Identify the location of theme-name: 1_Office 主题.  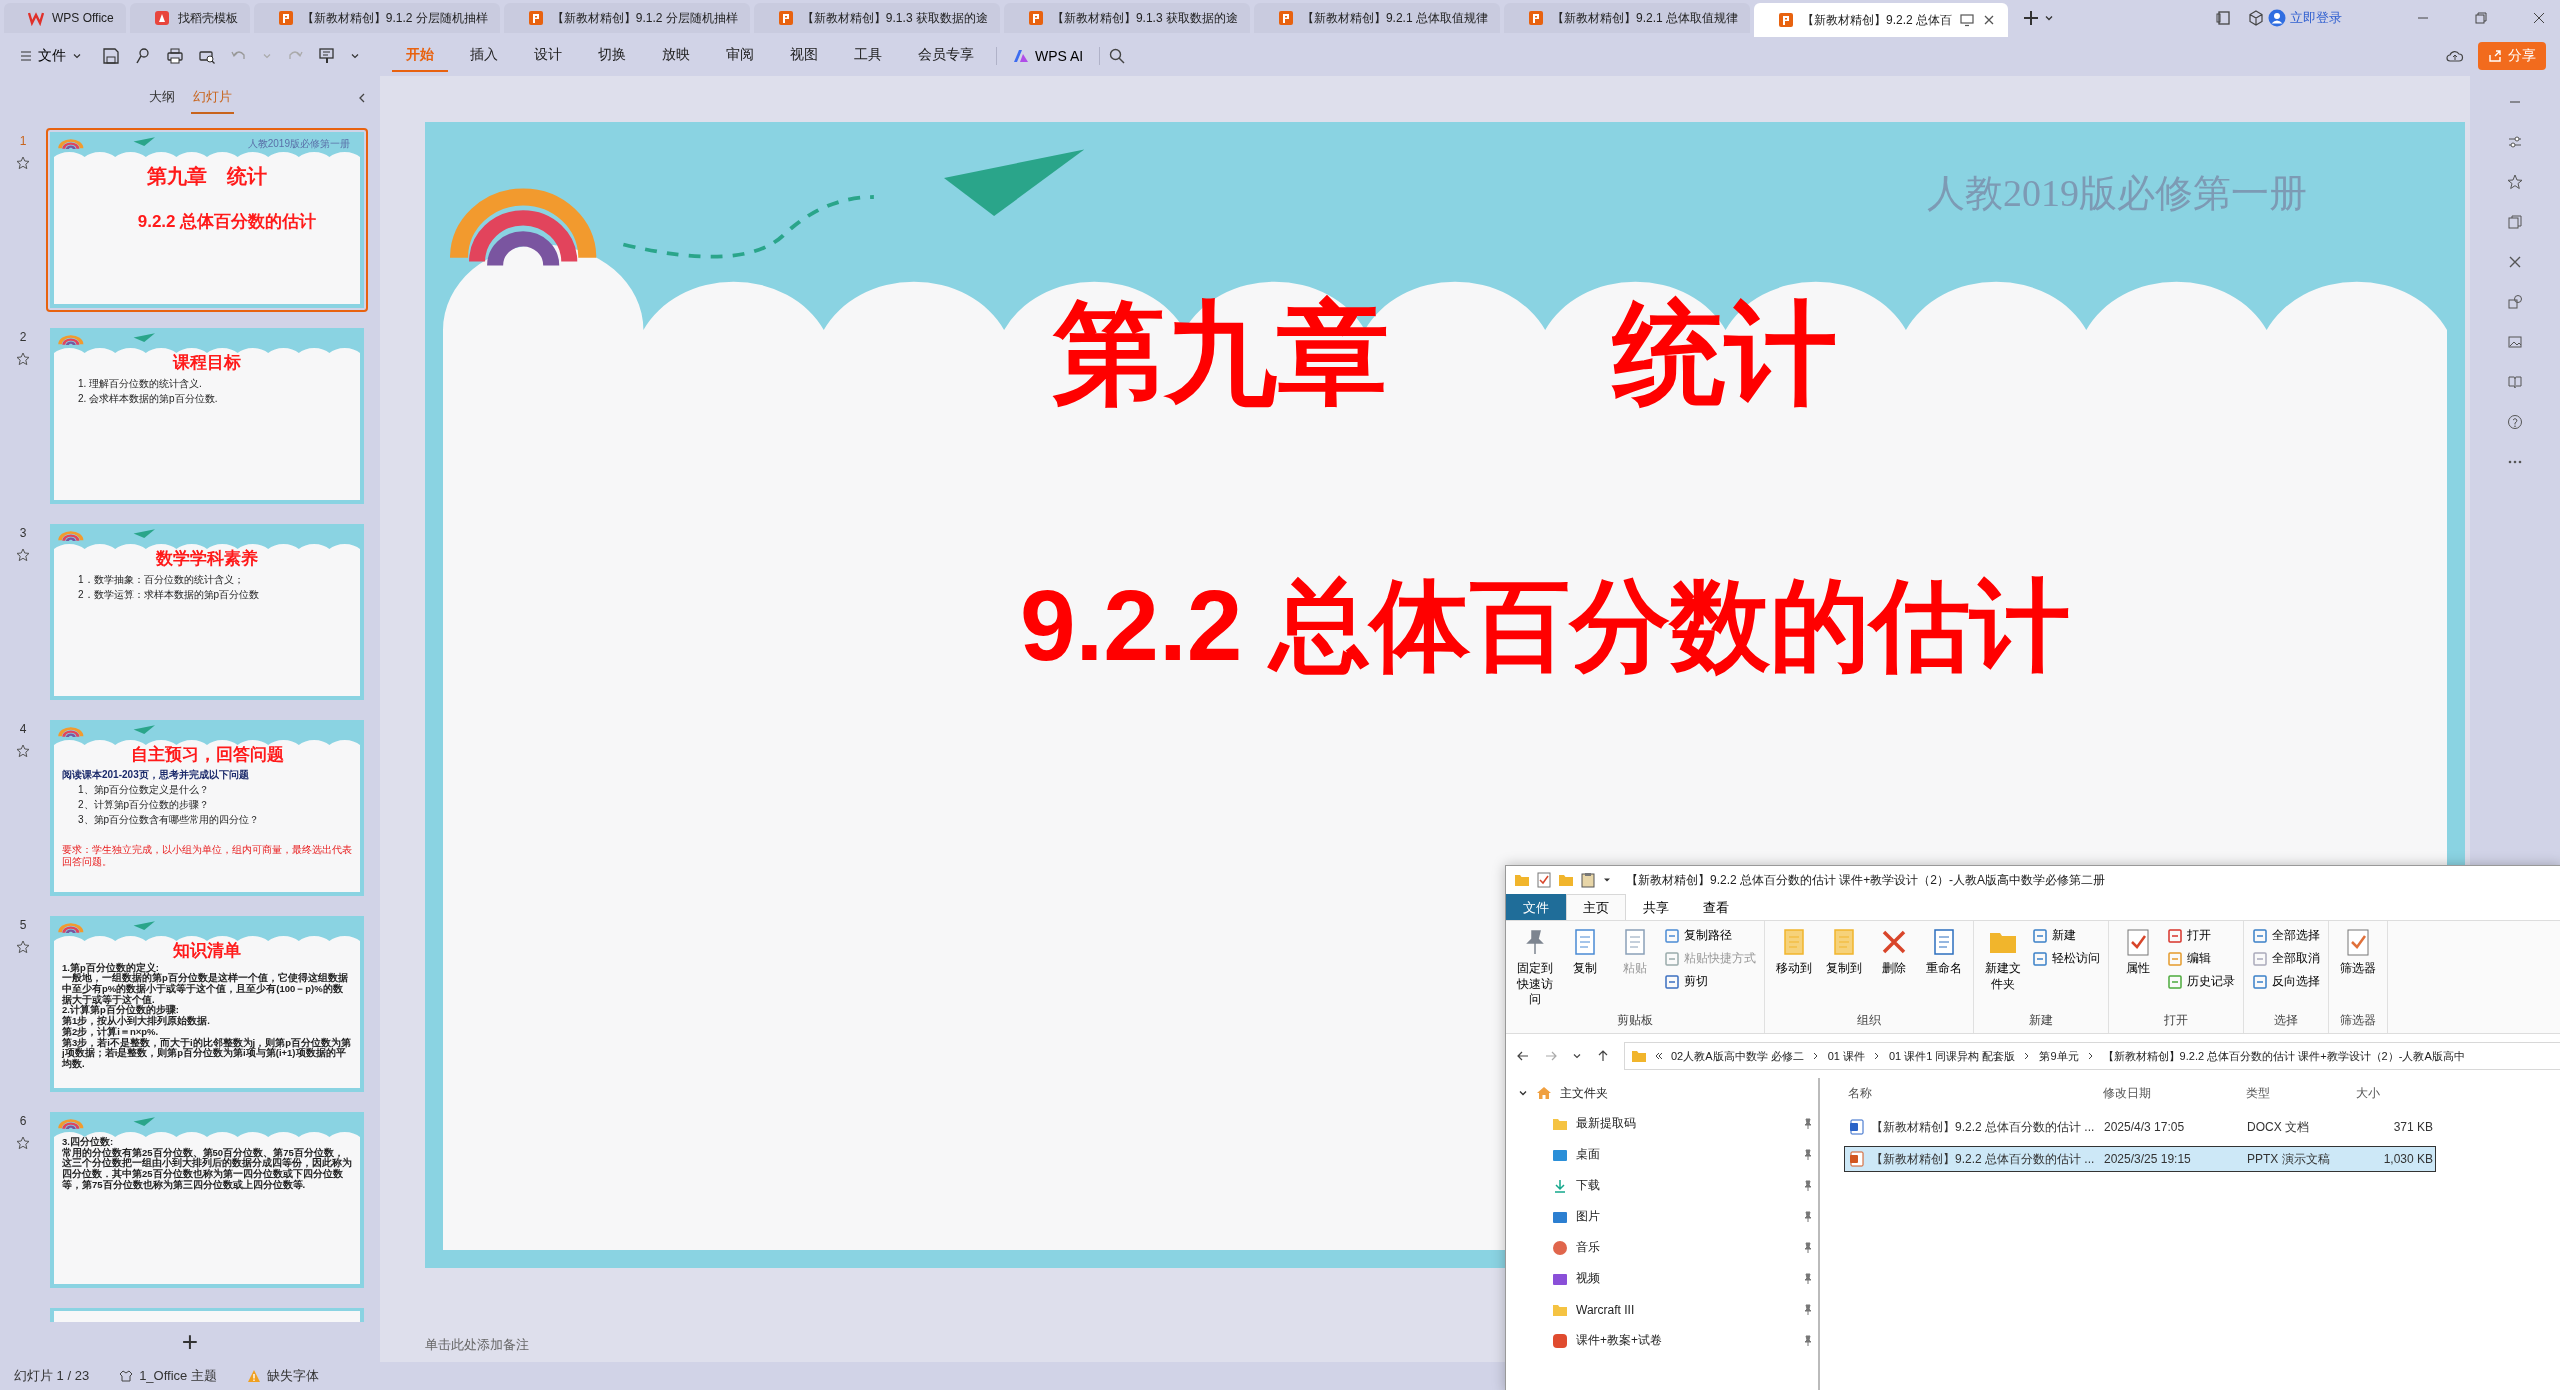
(178, 1376).